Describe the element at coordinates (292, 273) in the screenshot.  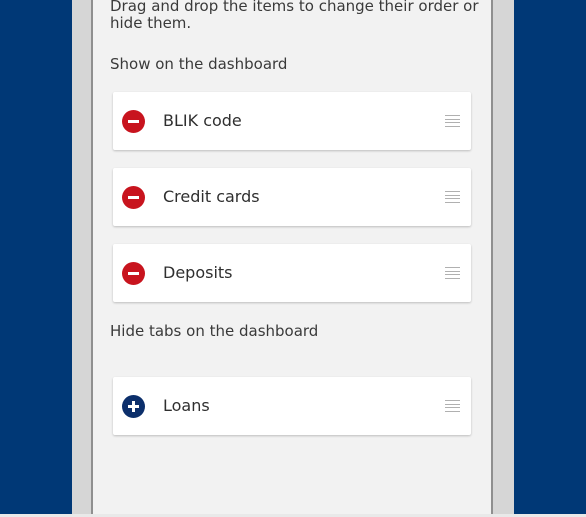
I see `dashboard-item-deposits: Deposits` at that location.